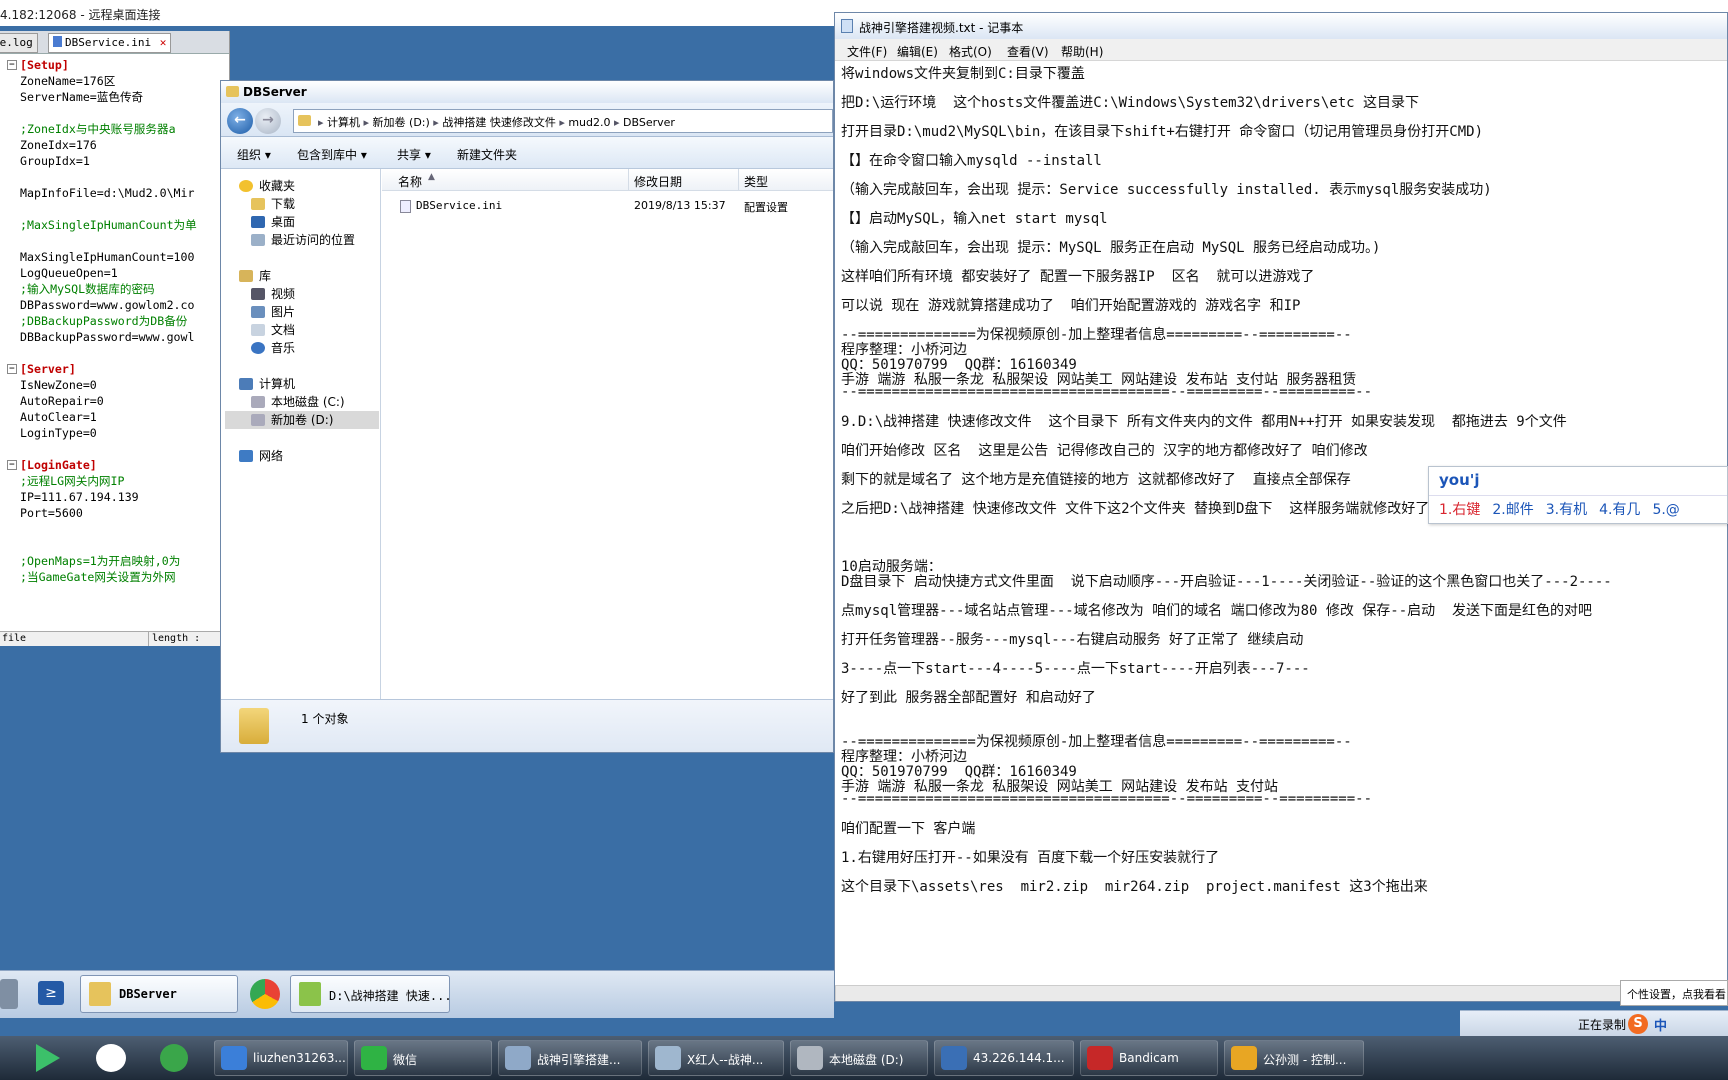 This screenshot has width=1728, height=1080. I want to click on ini-comment-line: ;远程LG网关内网IP, so click(72, 481).